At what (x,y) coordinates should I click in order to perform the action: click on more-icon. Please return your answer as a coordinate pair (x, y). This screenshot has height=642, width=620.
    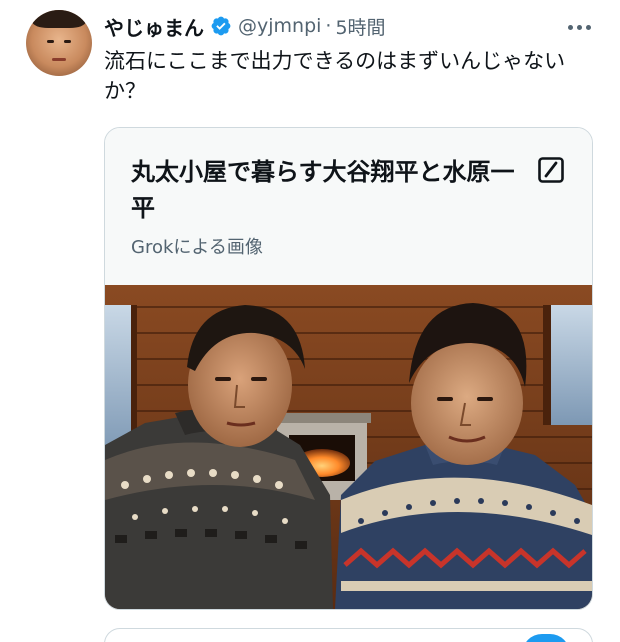
    Looking at the image, I should click on (579, 27).